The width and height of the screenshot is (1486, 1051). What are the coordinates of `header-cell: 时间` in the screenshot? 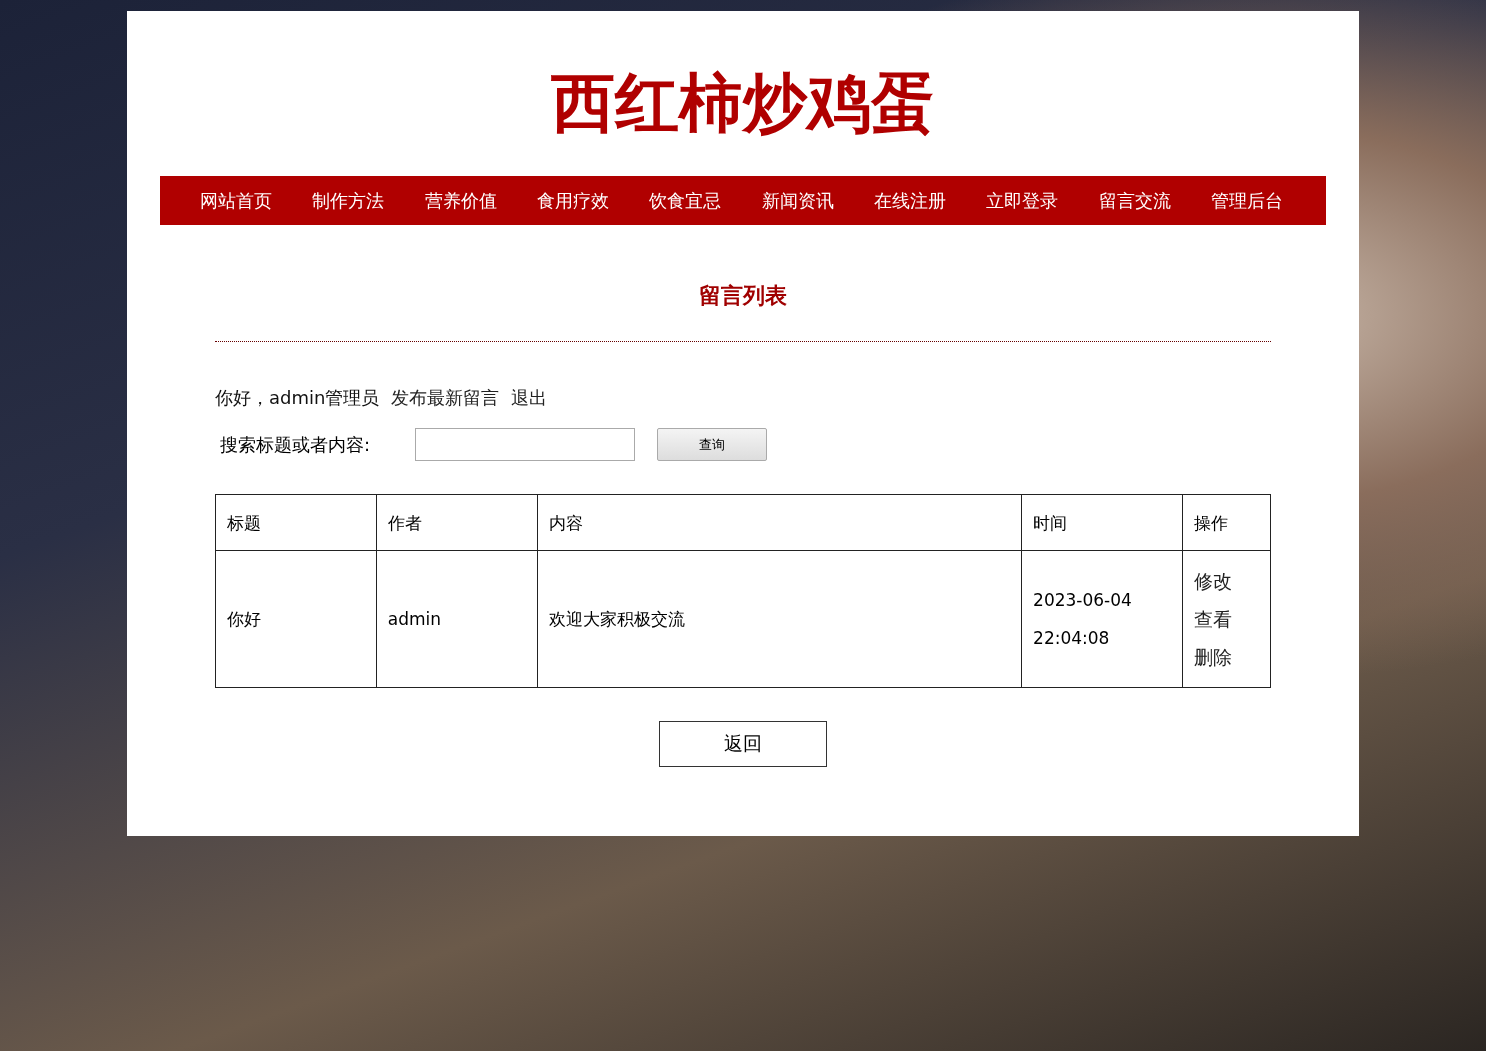 It's located at (1102, 522).